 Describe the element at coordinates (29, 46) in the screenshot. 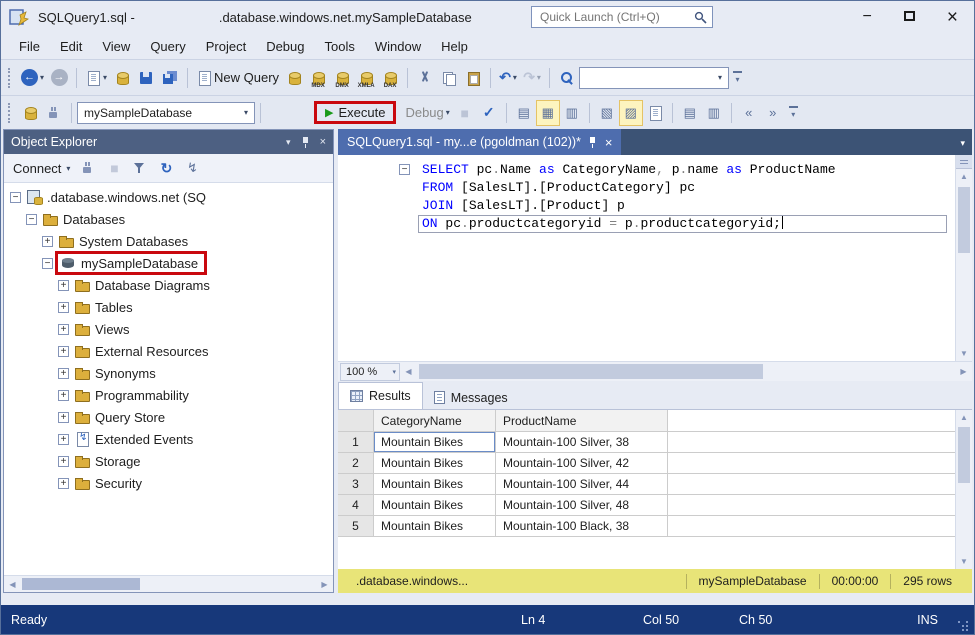

I see `menu-item-file: File` at that location.